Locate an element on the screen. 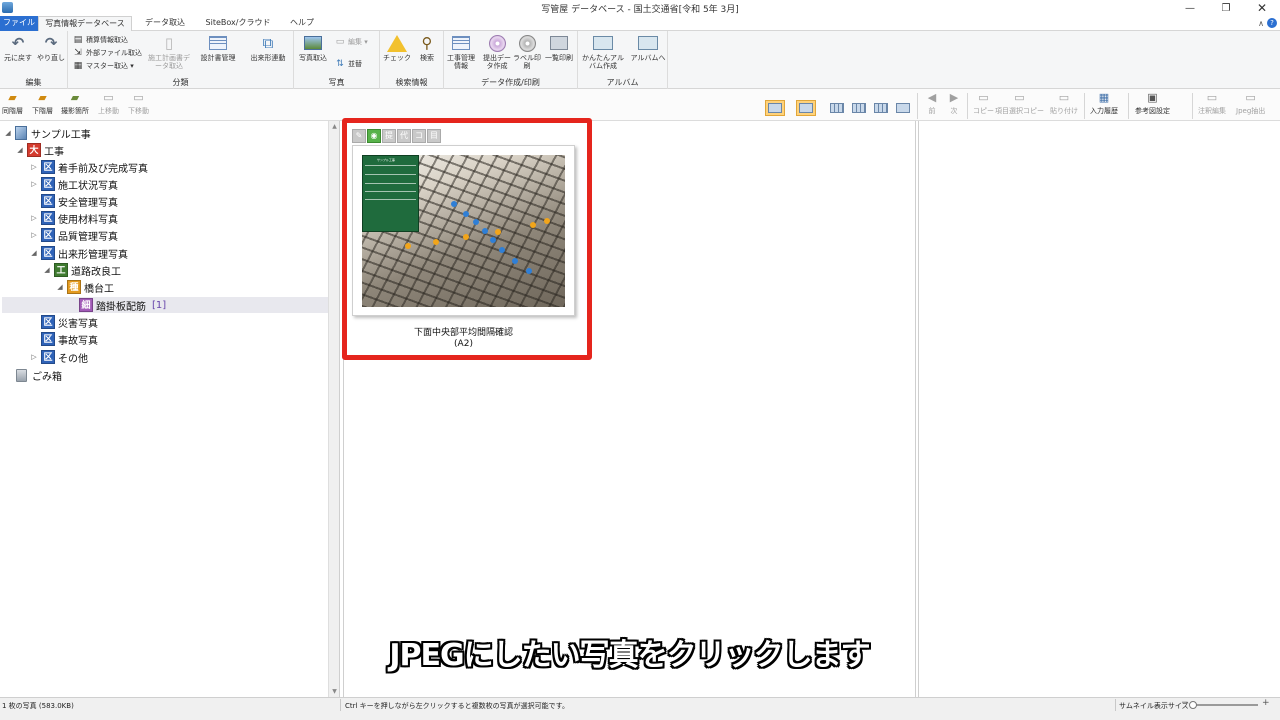 The image size is (1280, 720). tree-item-selected: 細 踏掛板配筋 [1] is located at coordinates (117, 305).